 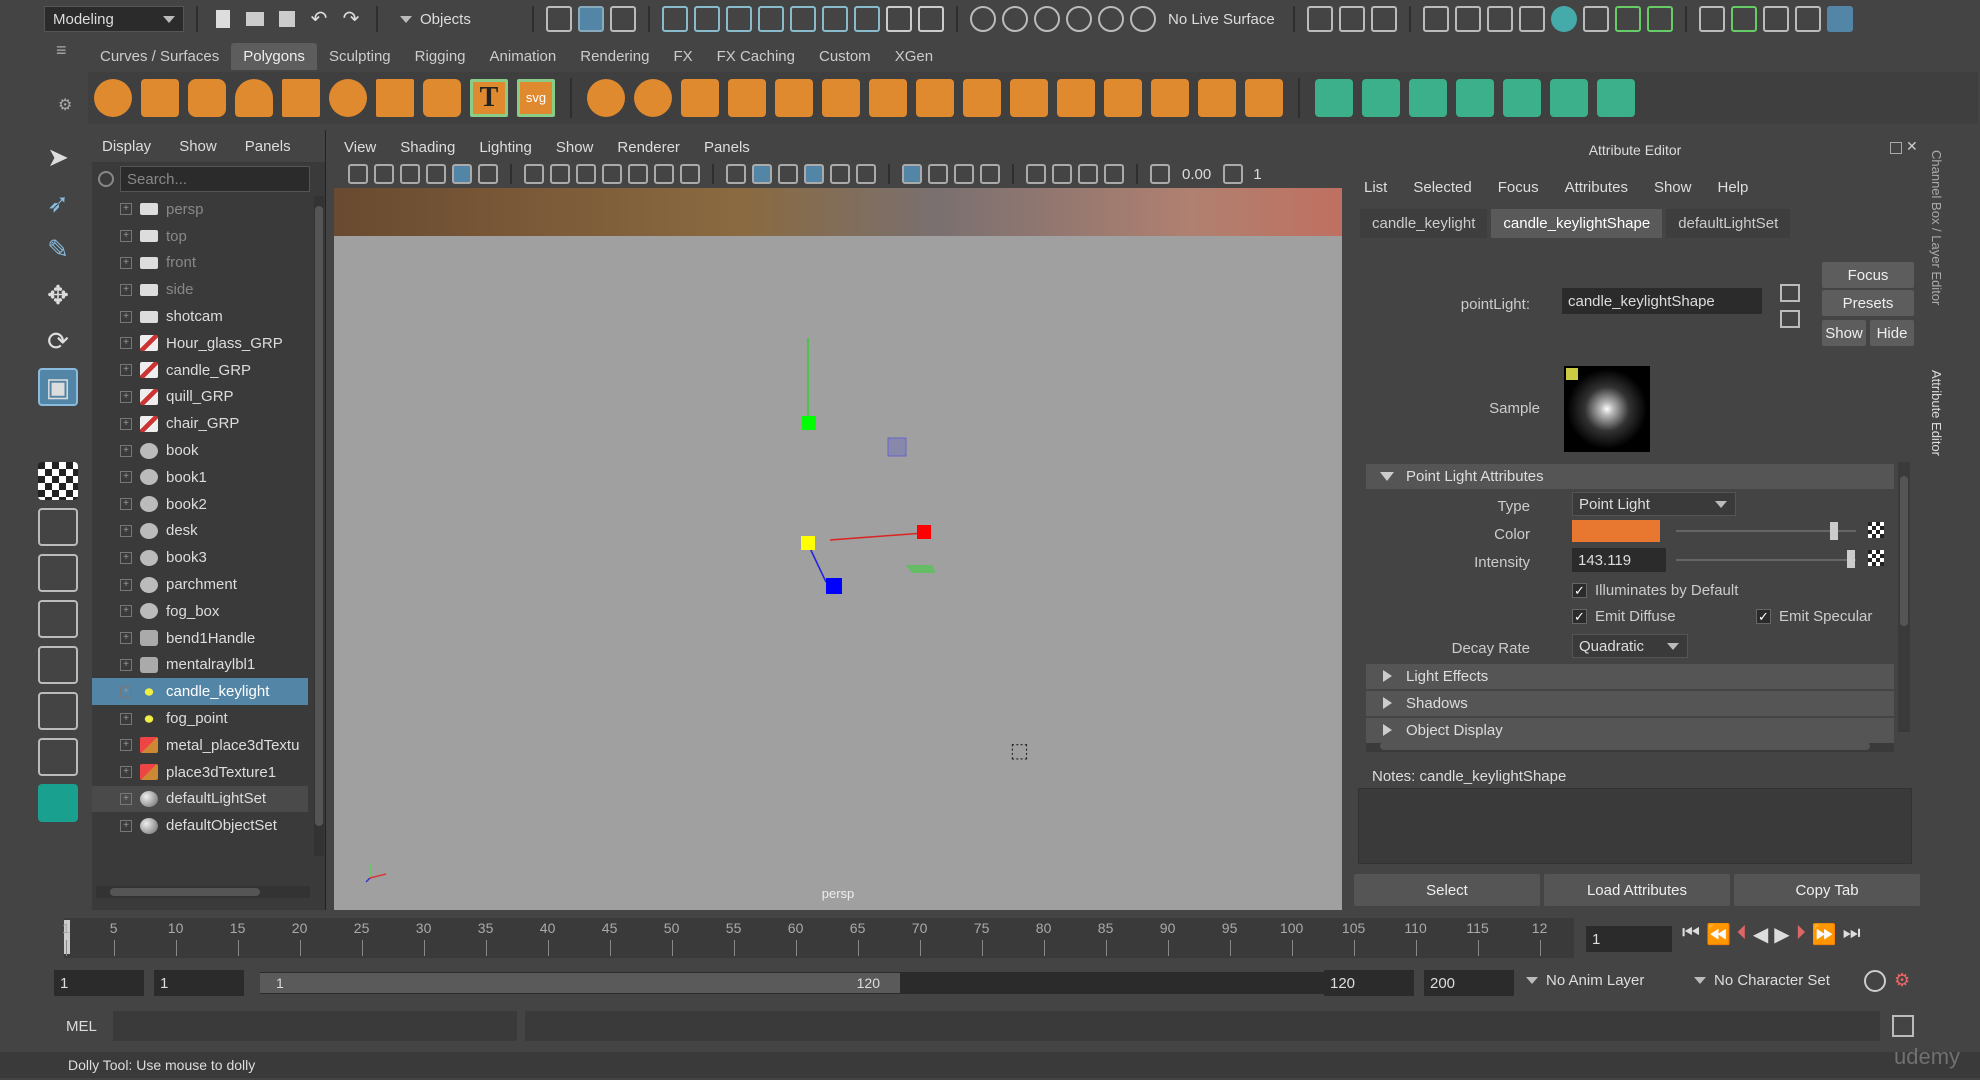 I want to click on gate-mask-icon, so click(x=612, y=174).